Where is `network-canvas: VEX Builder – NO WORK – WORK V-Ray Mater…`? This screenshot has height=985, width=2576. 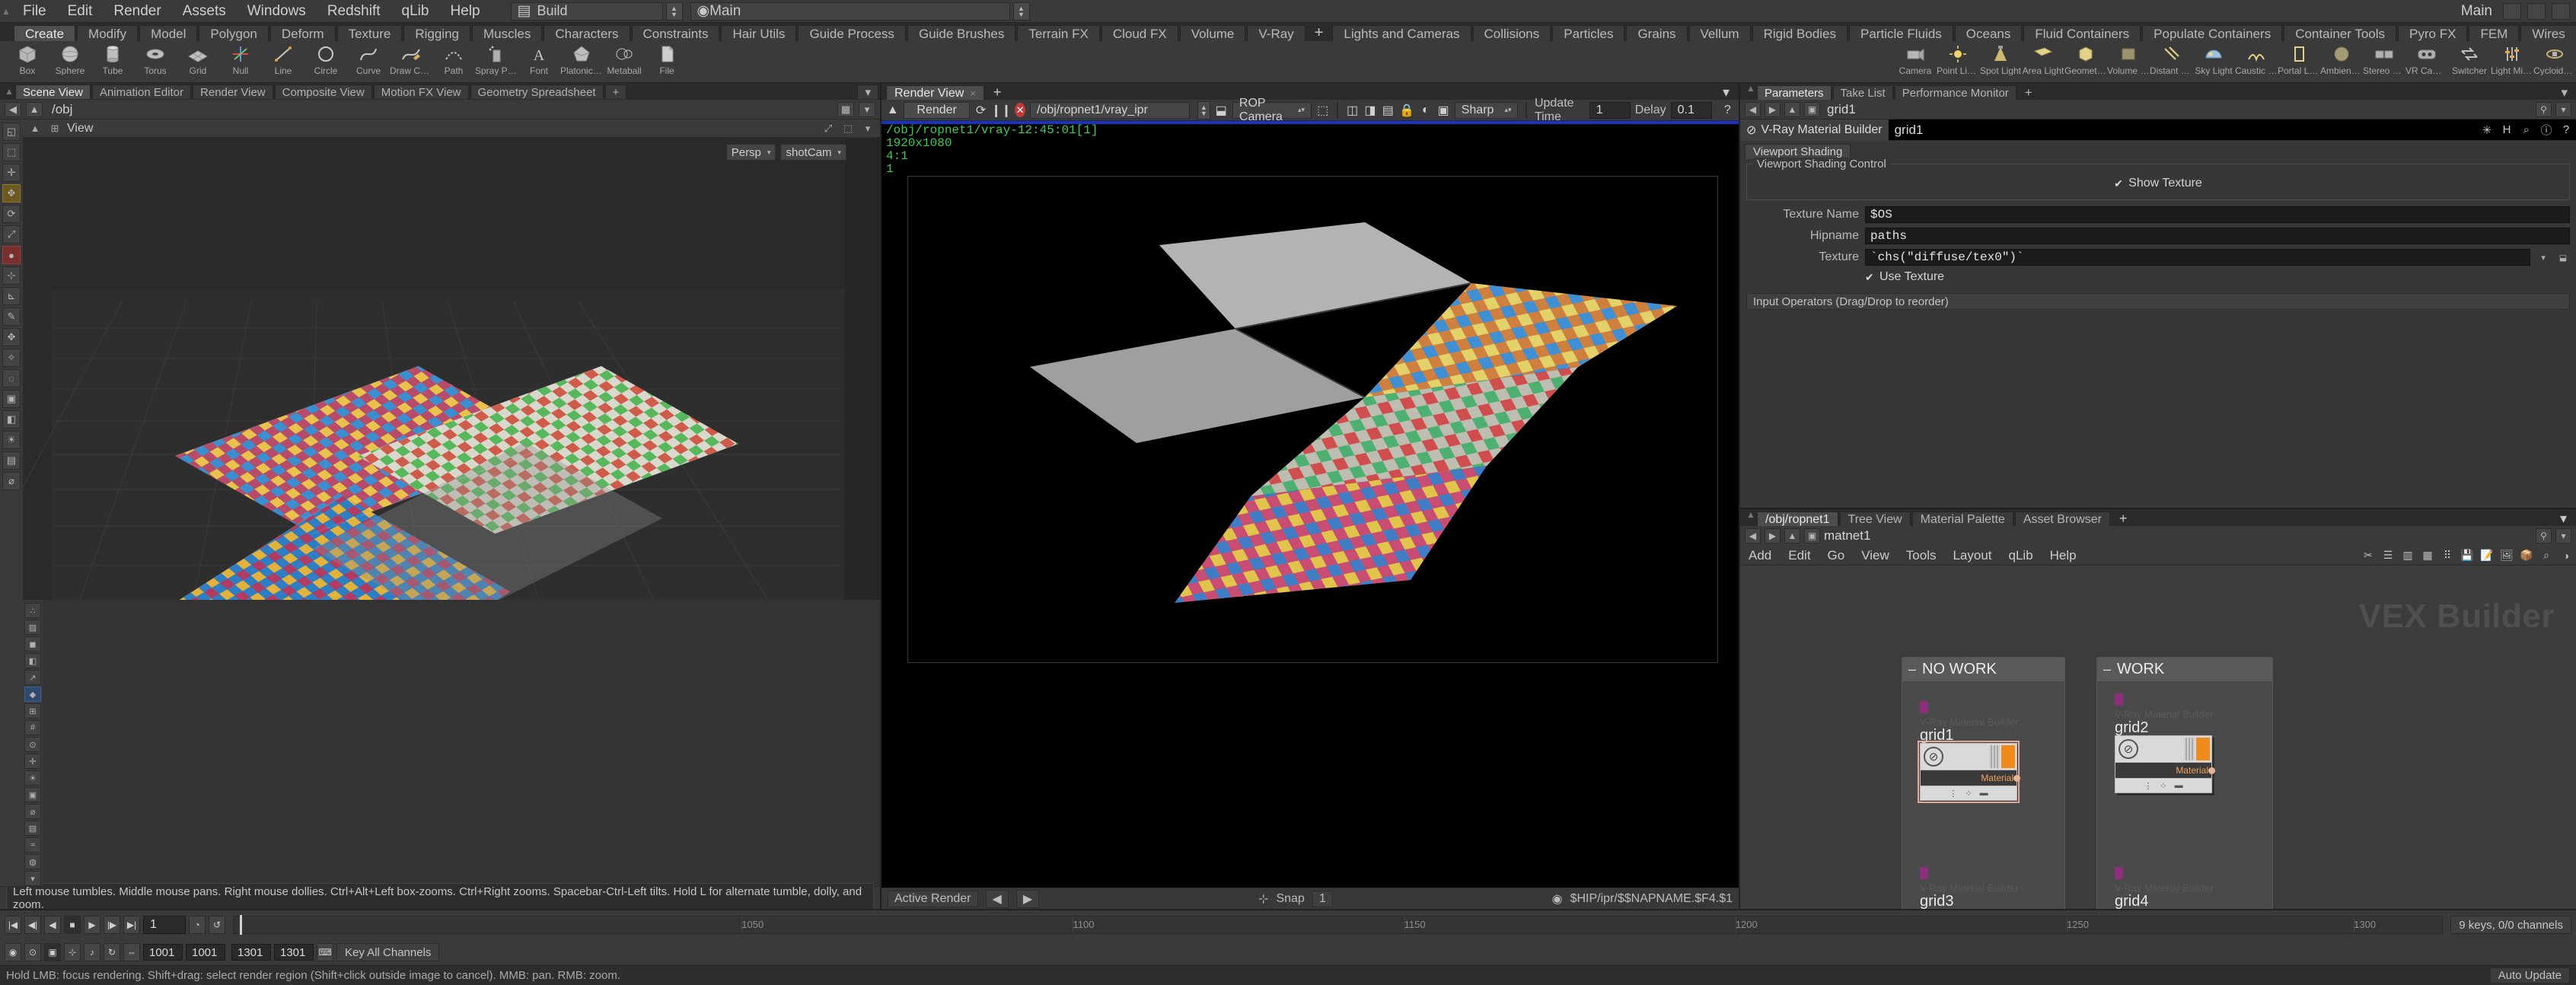 network-canvas: VEX Builder – NO WORK – WORK V-Ray Mater… is located at coordinates (2158, 737).